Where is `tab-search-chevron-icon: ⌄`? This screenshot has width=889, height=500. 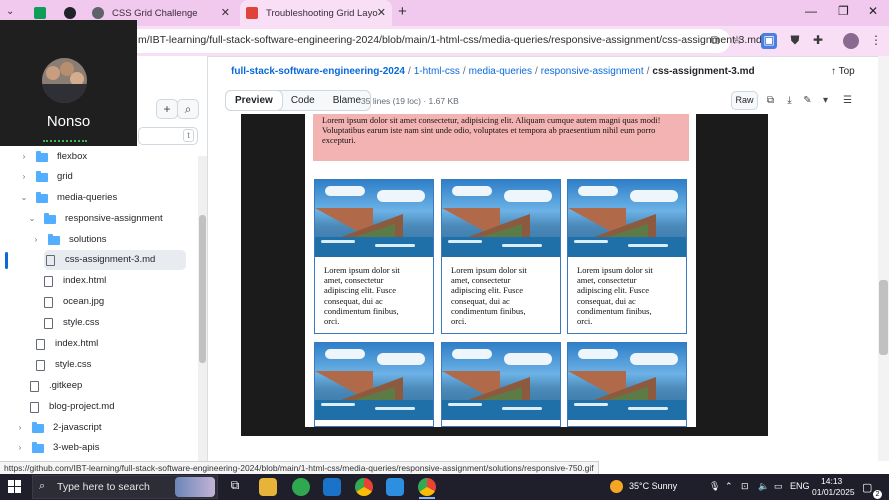 tab-search-chevron-icon: ⌄ is located at coordinates (10, 11).